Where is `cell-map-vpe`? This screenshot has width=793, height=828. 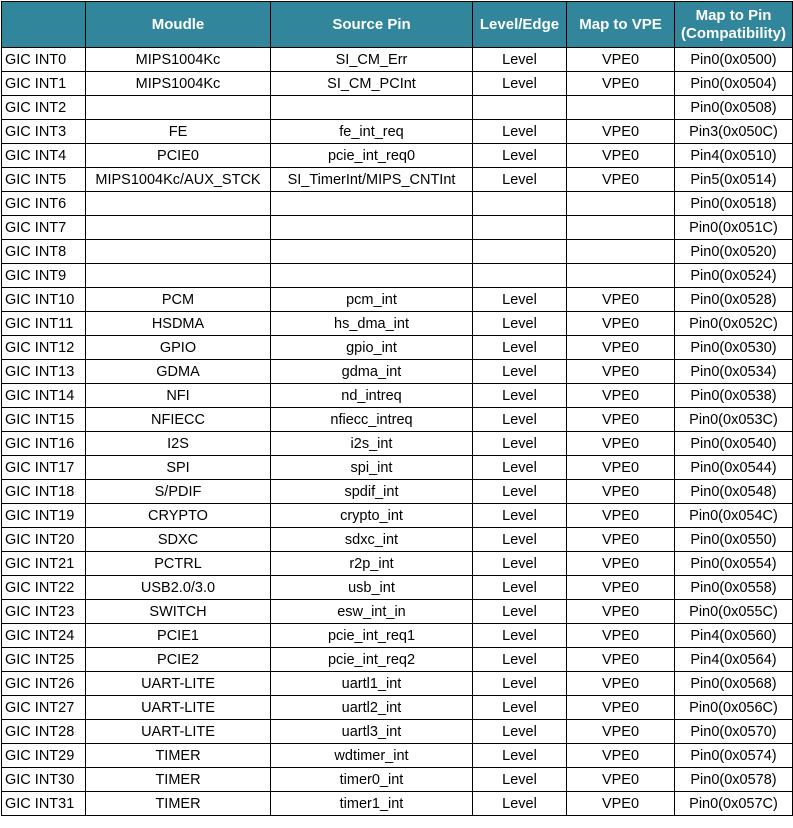 cell-map-vpe is located at coordinates (620, 203).